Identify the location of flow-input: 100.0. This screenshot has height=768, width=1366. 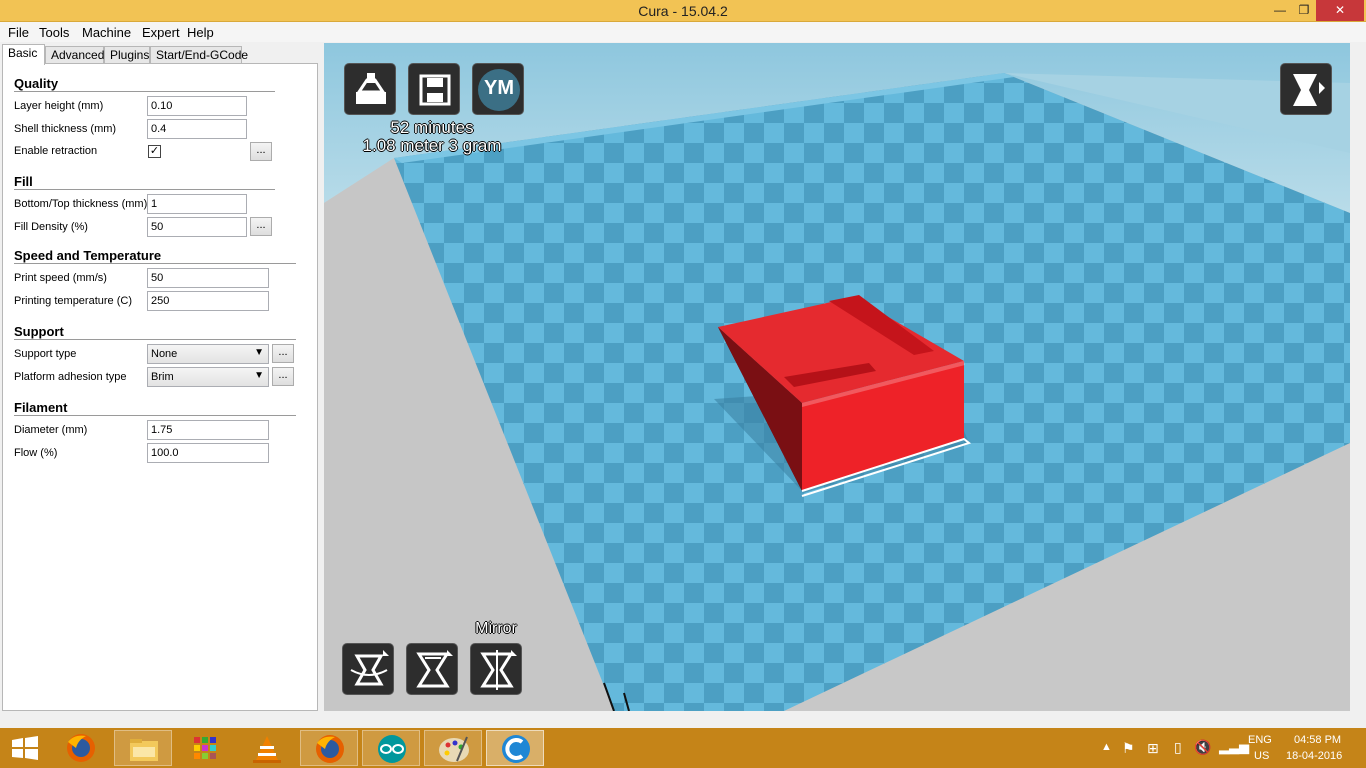
(208, 453).